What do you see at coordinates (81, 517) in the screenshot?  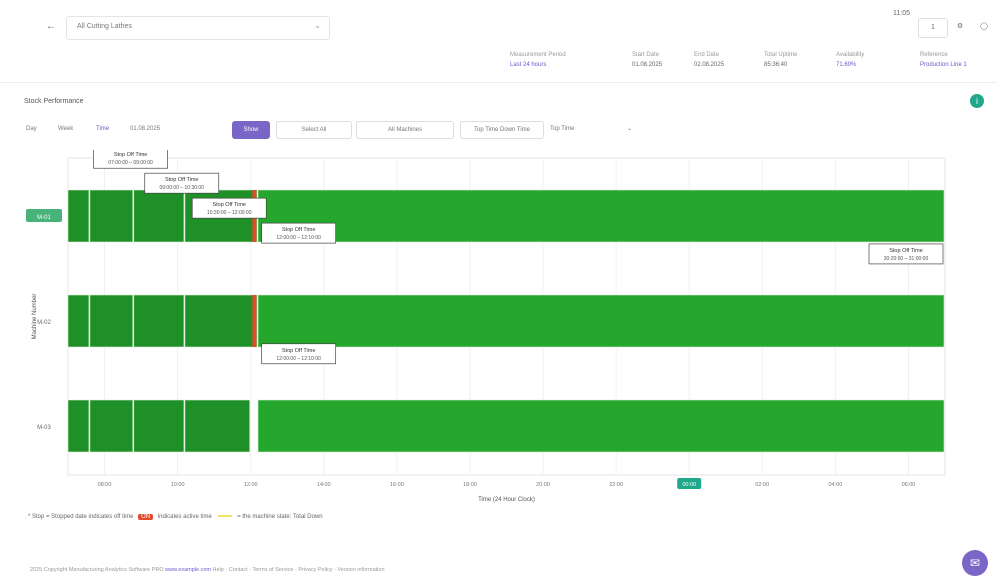 I see `legend-text-1: * Stop = Stopped date indicates off time` at bounding box center [81, 517].